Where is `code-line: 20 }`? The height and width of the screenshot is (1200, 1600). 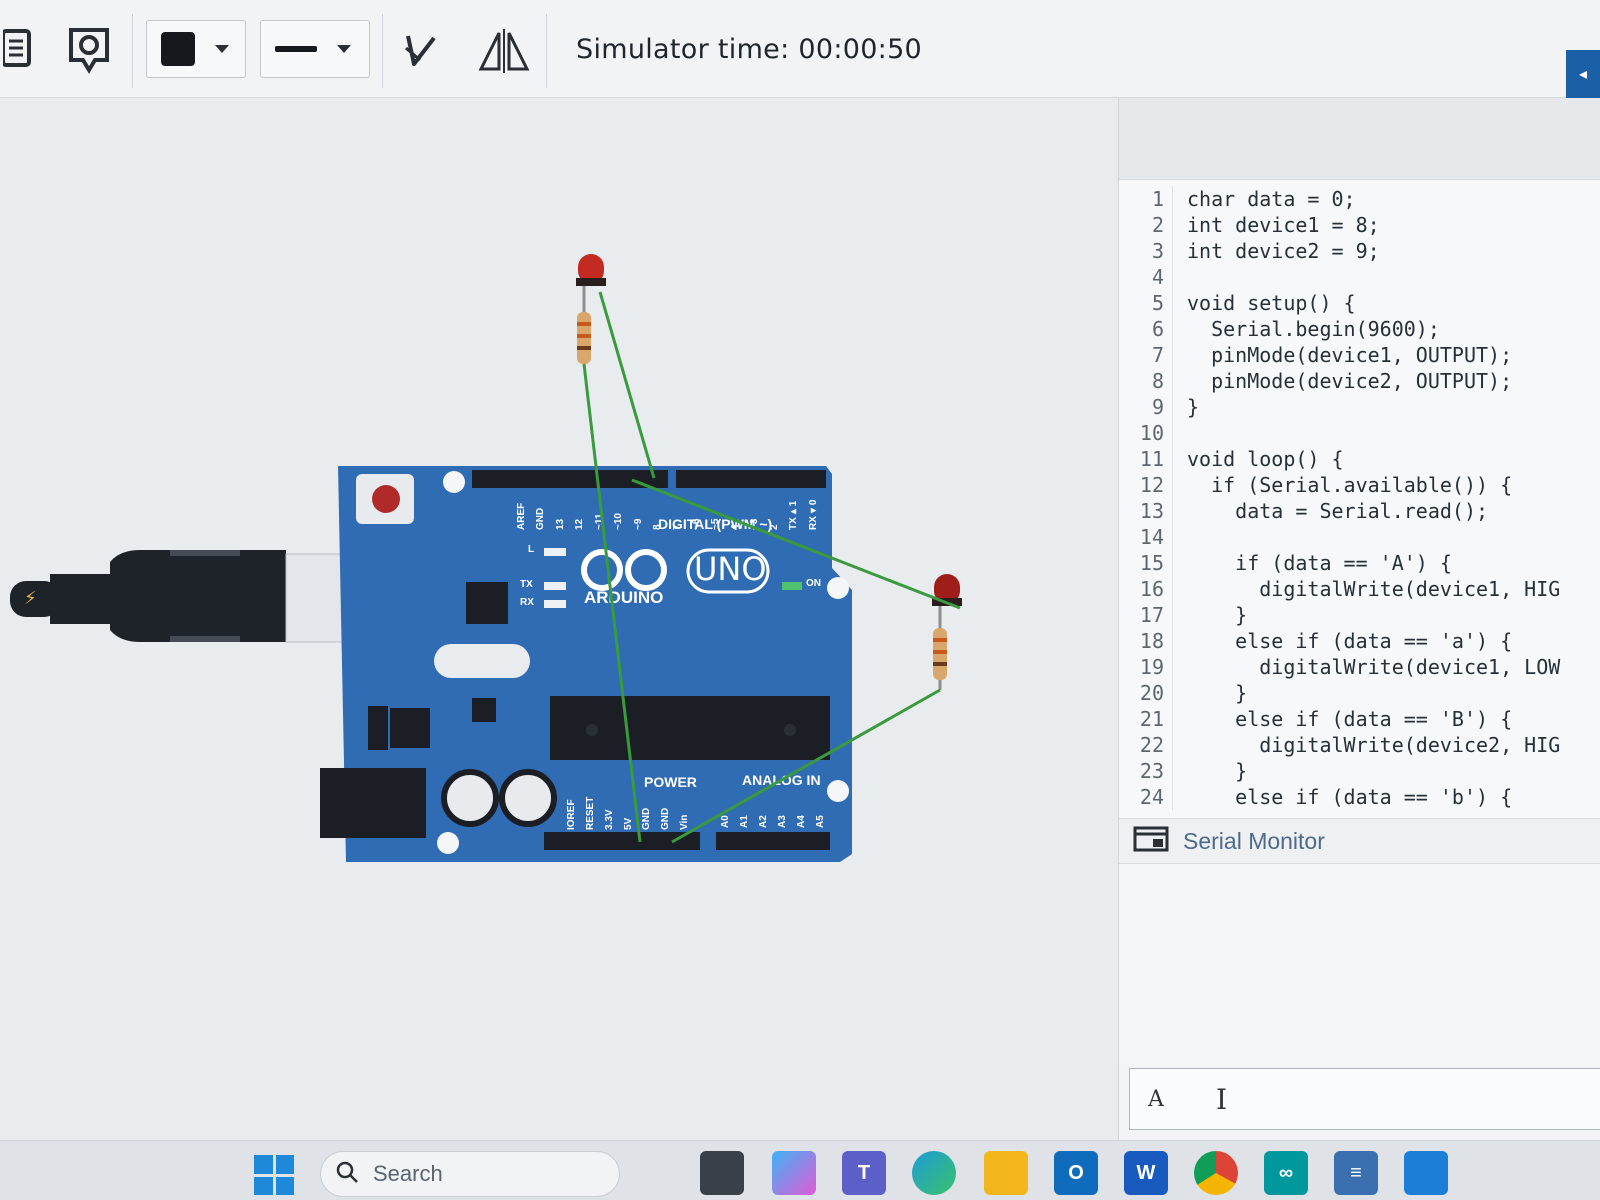
code-line: 20 } is located at coordinates (1359, 693).